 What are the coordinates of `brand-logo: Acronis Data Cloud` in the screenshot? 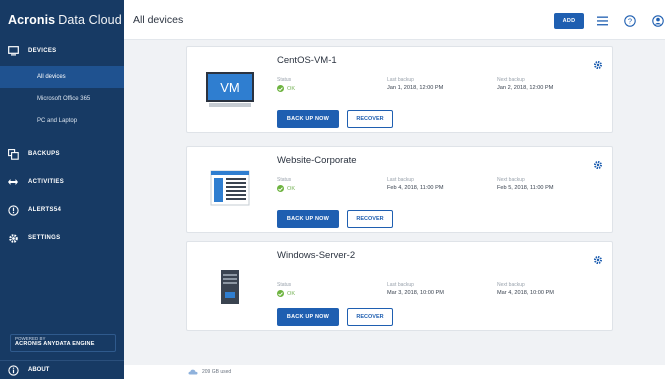 It's located at (62, 20).